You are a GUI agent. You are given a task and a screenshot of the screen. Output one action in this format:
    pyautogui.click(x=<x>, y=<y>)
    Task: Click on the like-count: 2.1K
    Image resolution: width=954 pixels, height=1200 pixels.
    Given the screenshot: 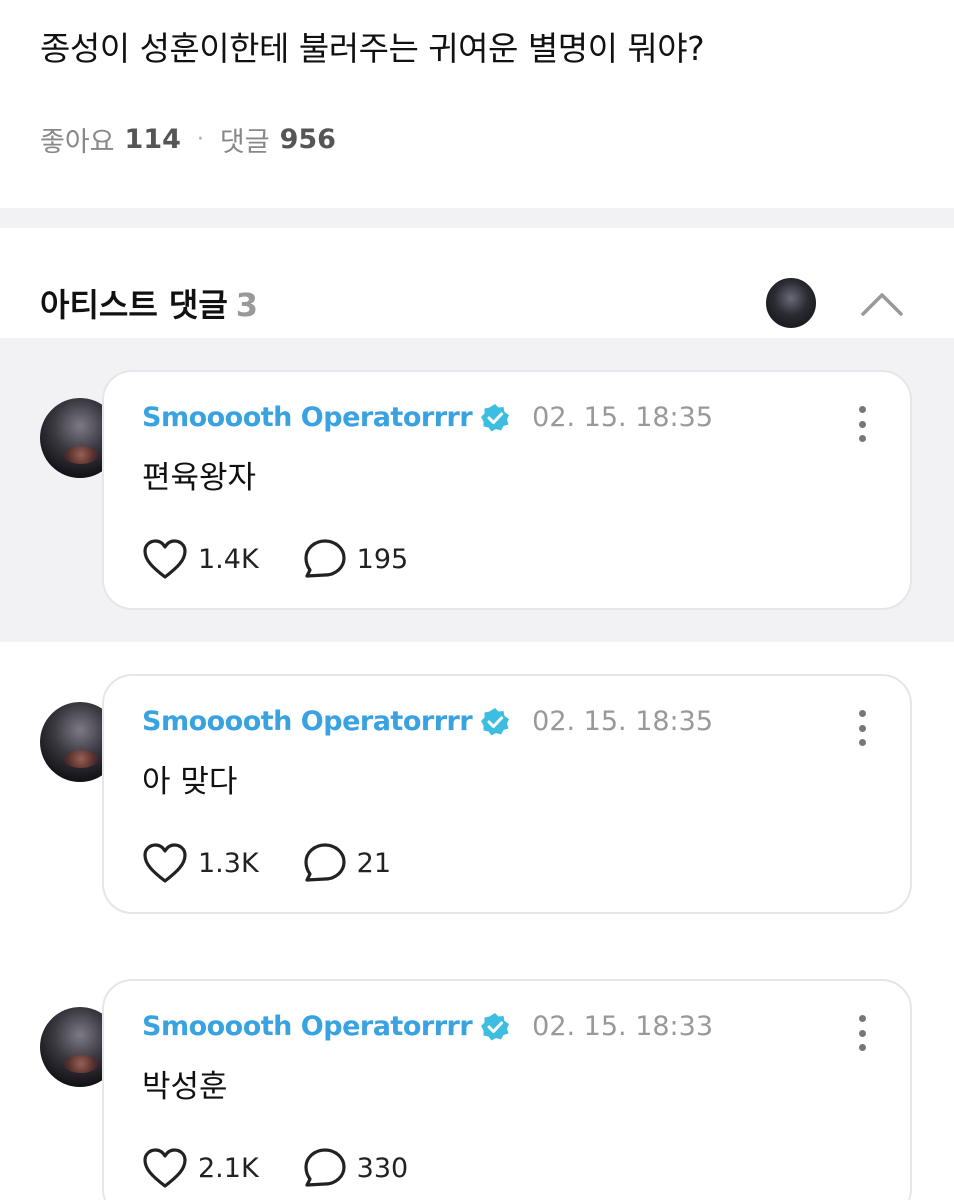 What is the action you would take?
    pyautogui.click(x=228, y=1168)
    